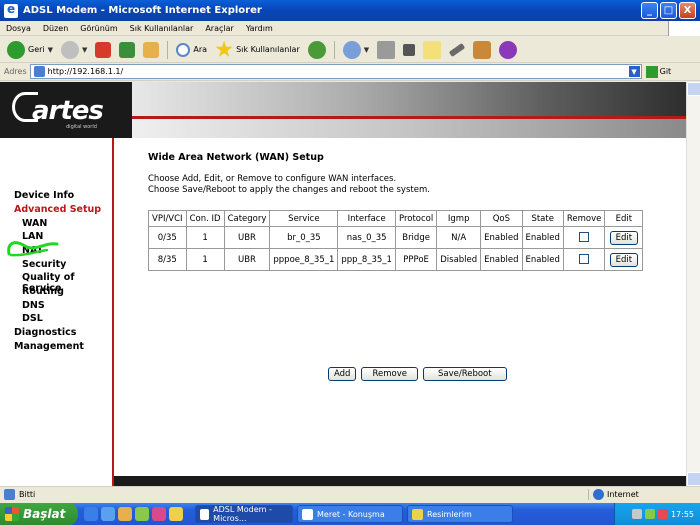 The width and height of the screenshot is (700, 525). I want to click on nav-device-info: Device Info, so click(44, 195).